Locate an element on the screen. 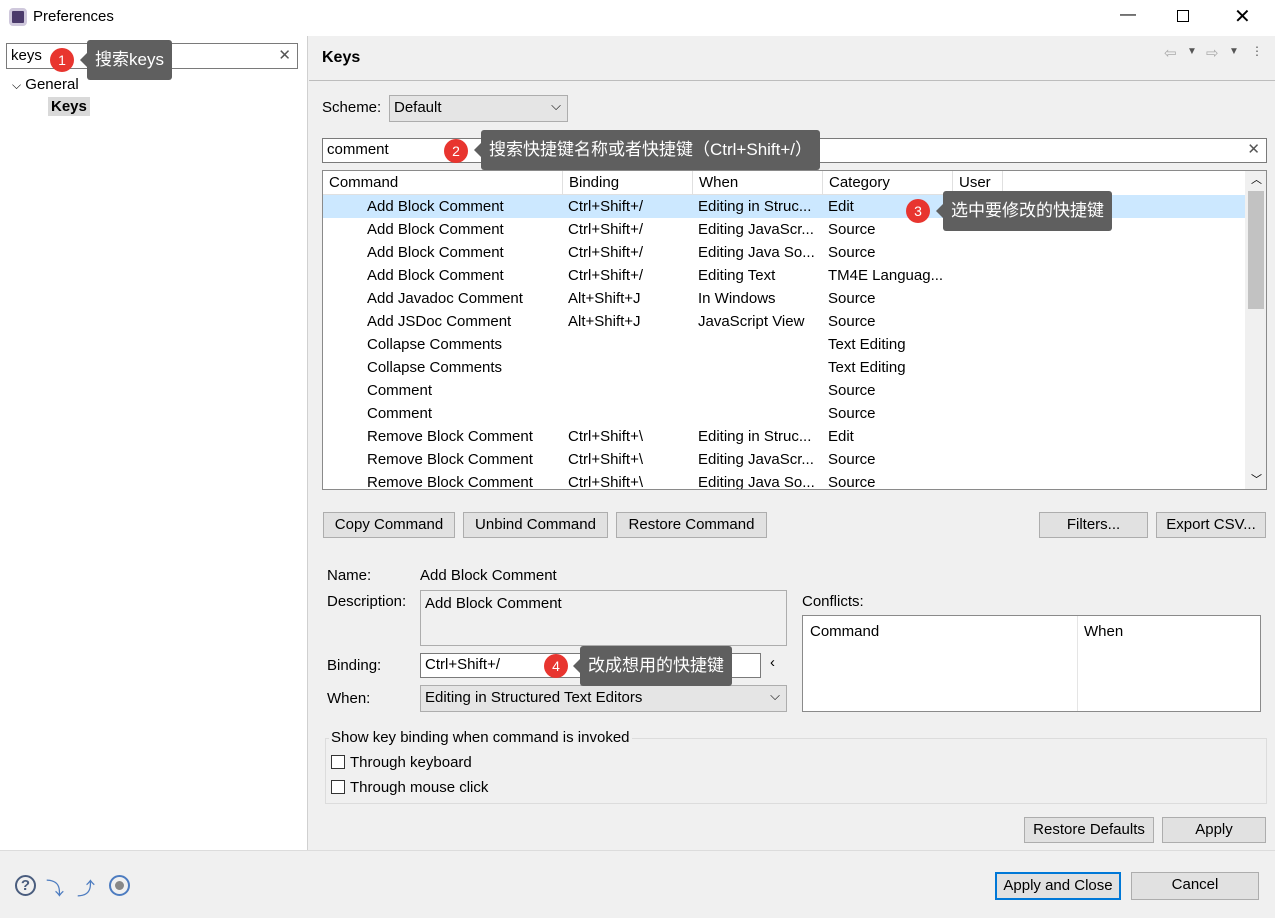 The height and width of the screenshot is (918, 1275). cell-when: In Windows is located at coordinates (737, 298).